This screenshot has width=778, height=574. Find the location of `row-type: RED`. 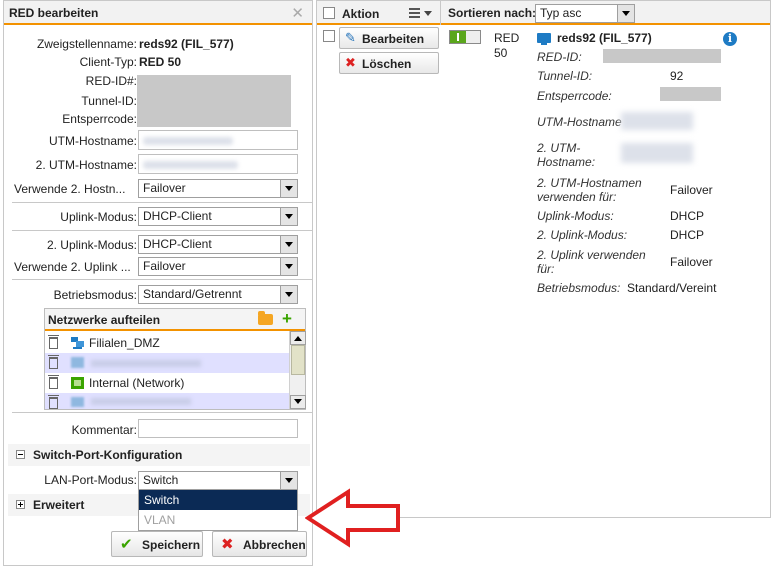

row-type: RED is located at coordinates (507, 38).